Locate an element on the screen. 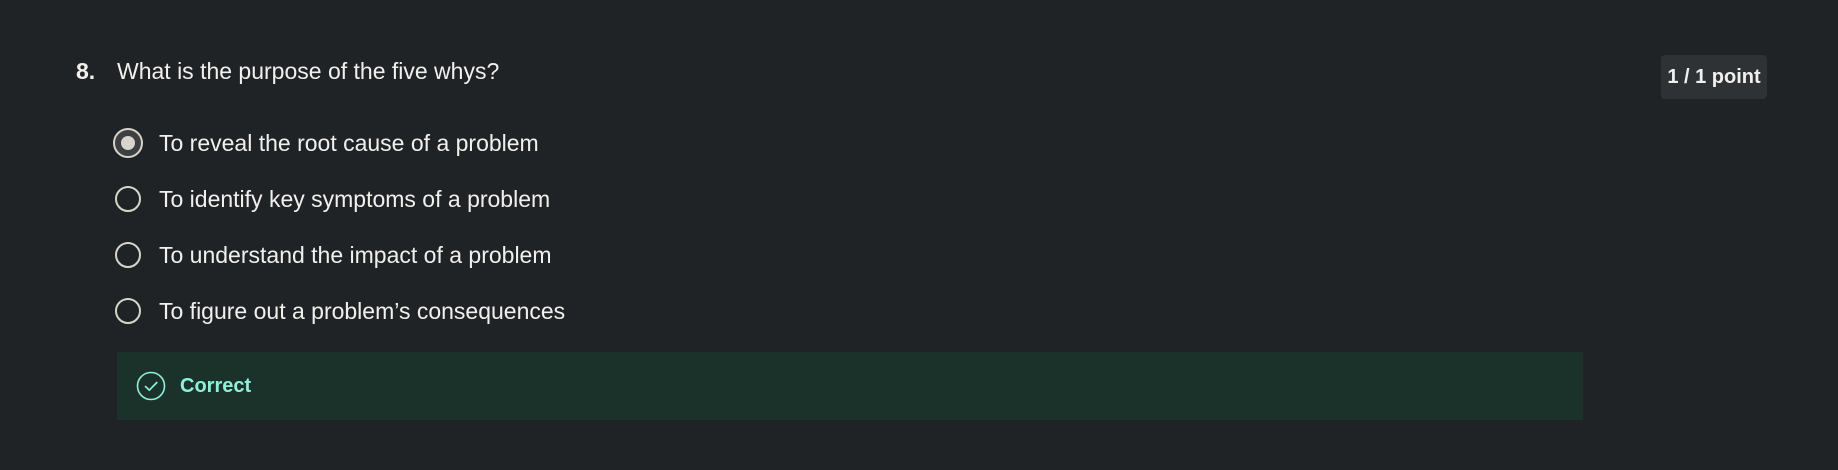 The height and width of the screenshot is (470, 1838). check-circle-icon is located at coordinates (151, 386).